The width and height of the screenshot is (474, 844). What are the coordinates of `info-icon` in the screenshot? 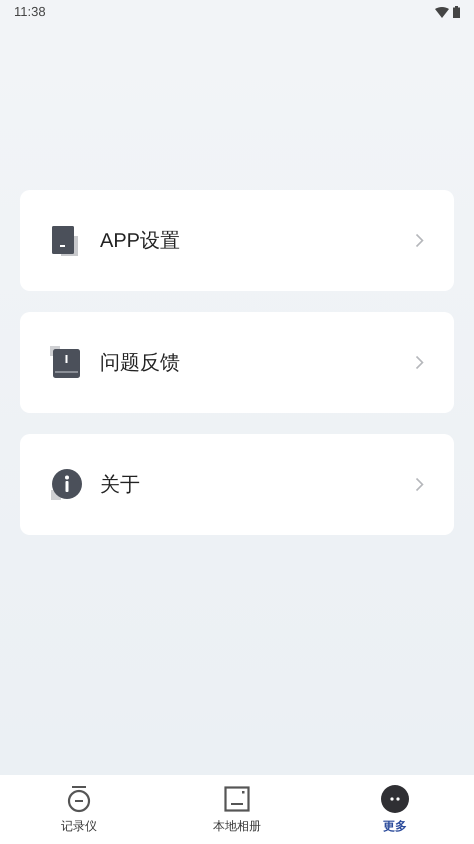 It's located at (67, 485).